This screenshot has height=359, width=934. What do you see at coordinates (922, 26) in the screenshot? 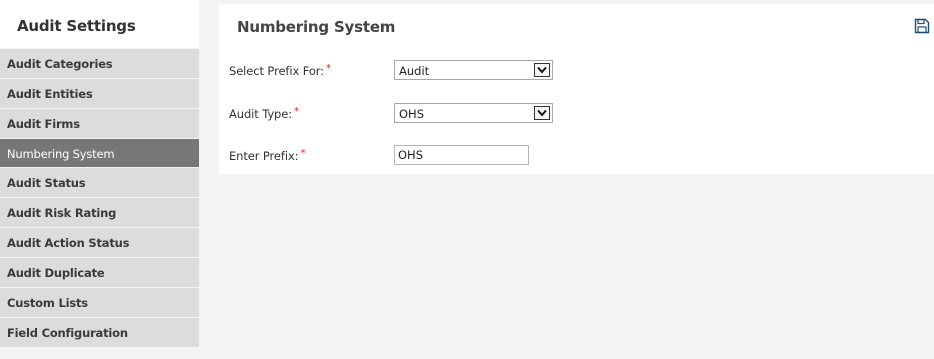
I see `save-icon` at bounding box center [922, 26].